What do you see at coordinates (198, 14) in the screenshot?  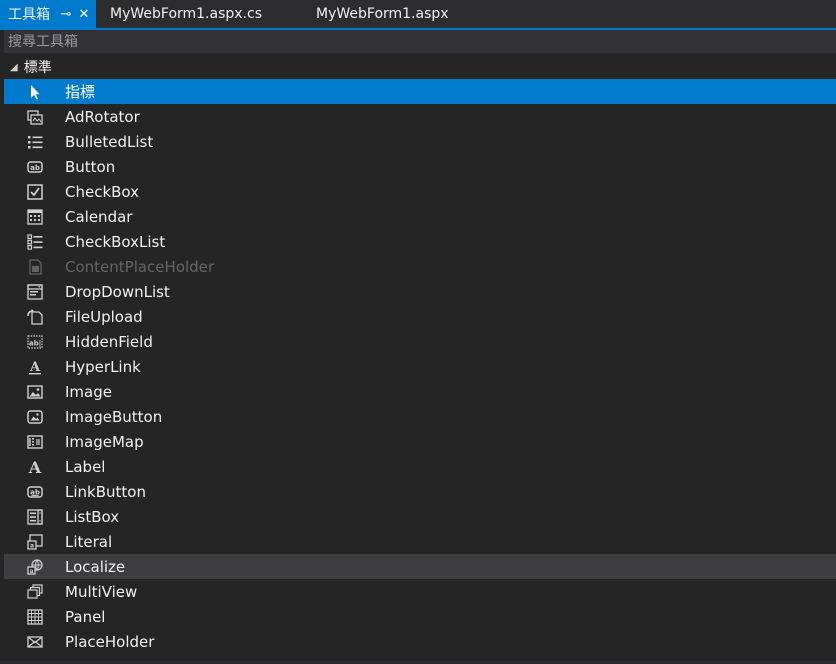 I see `tab-mywebform1-aspx-cs: MyWebForm1.aspx.cs` at bounding box center [198, 14].